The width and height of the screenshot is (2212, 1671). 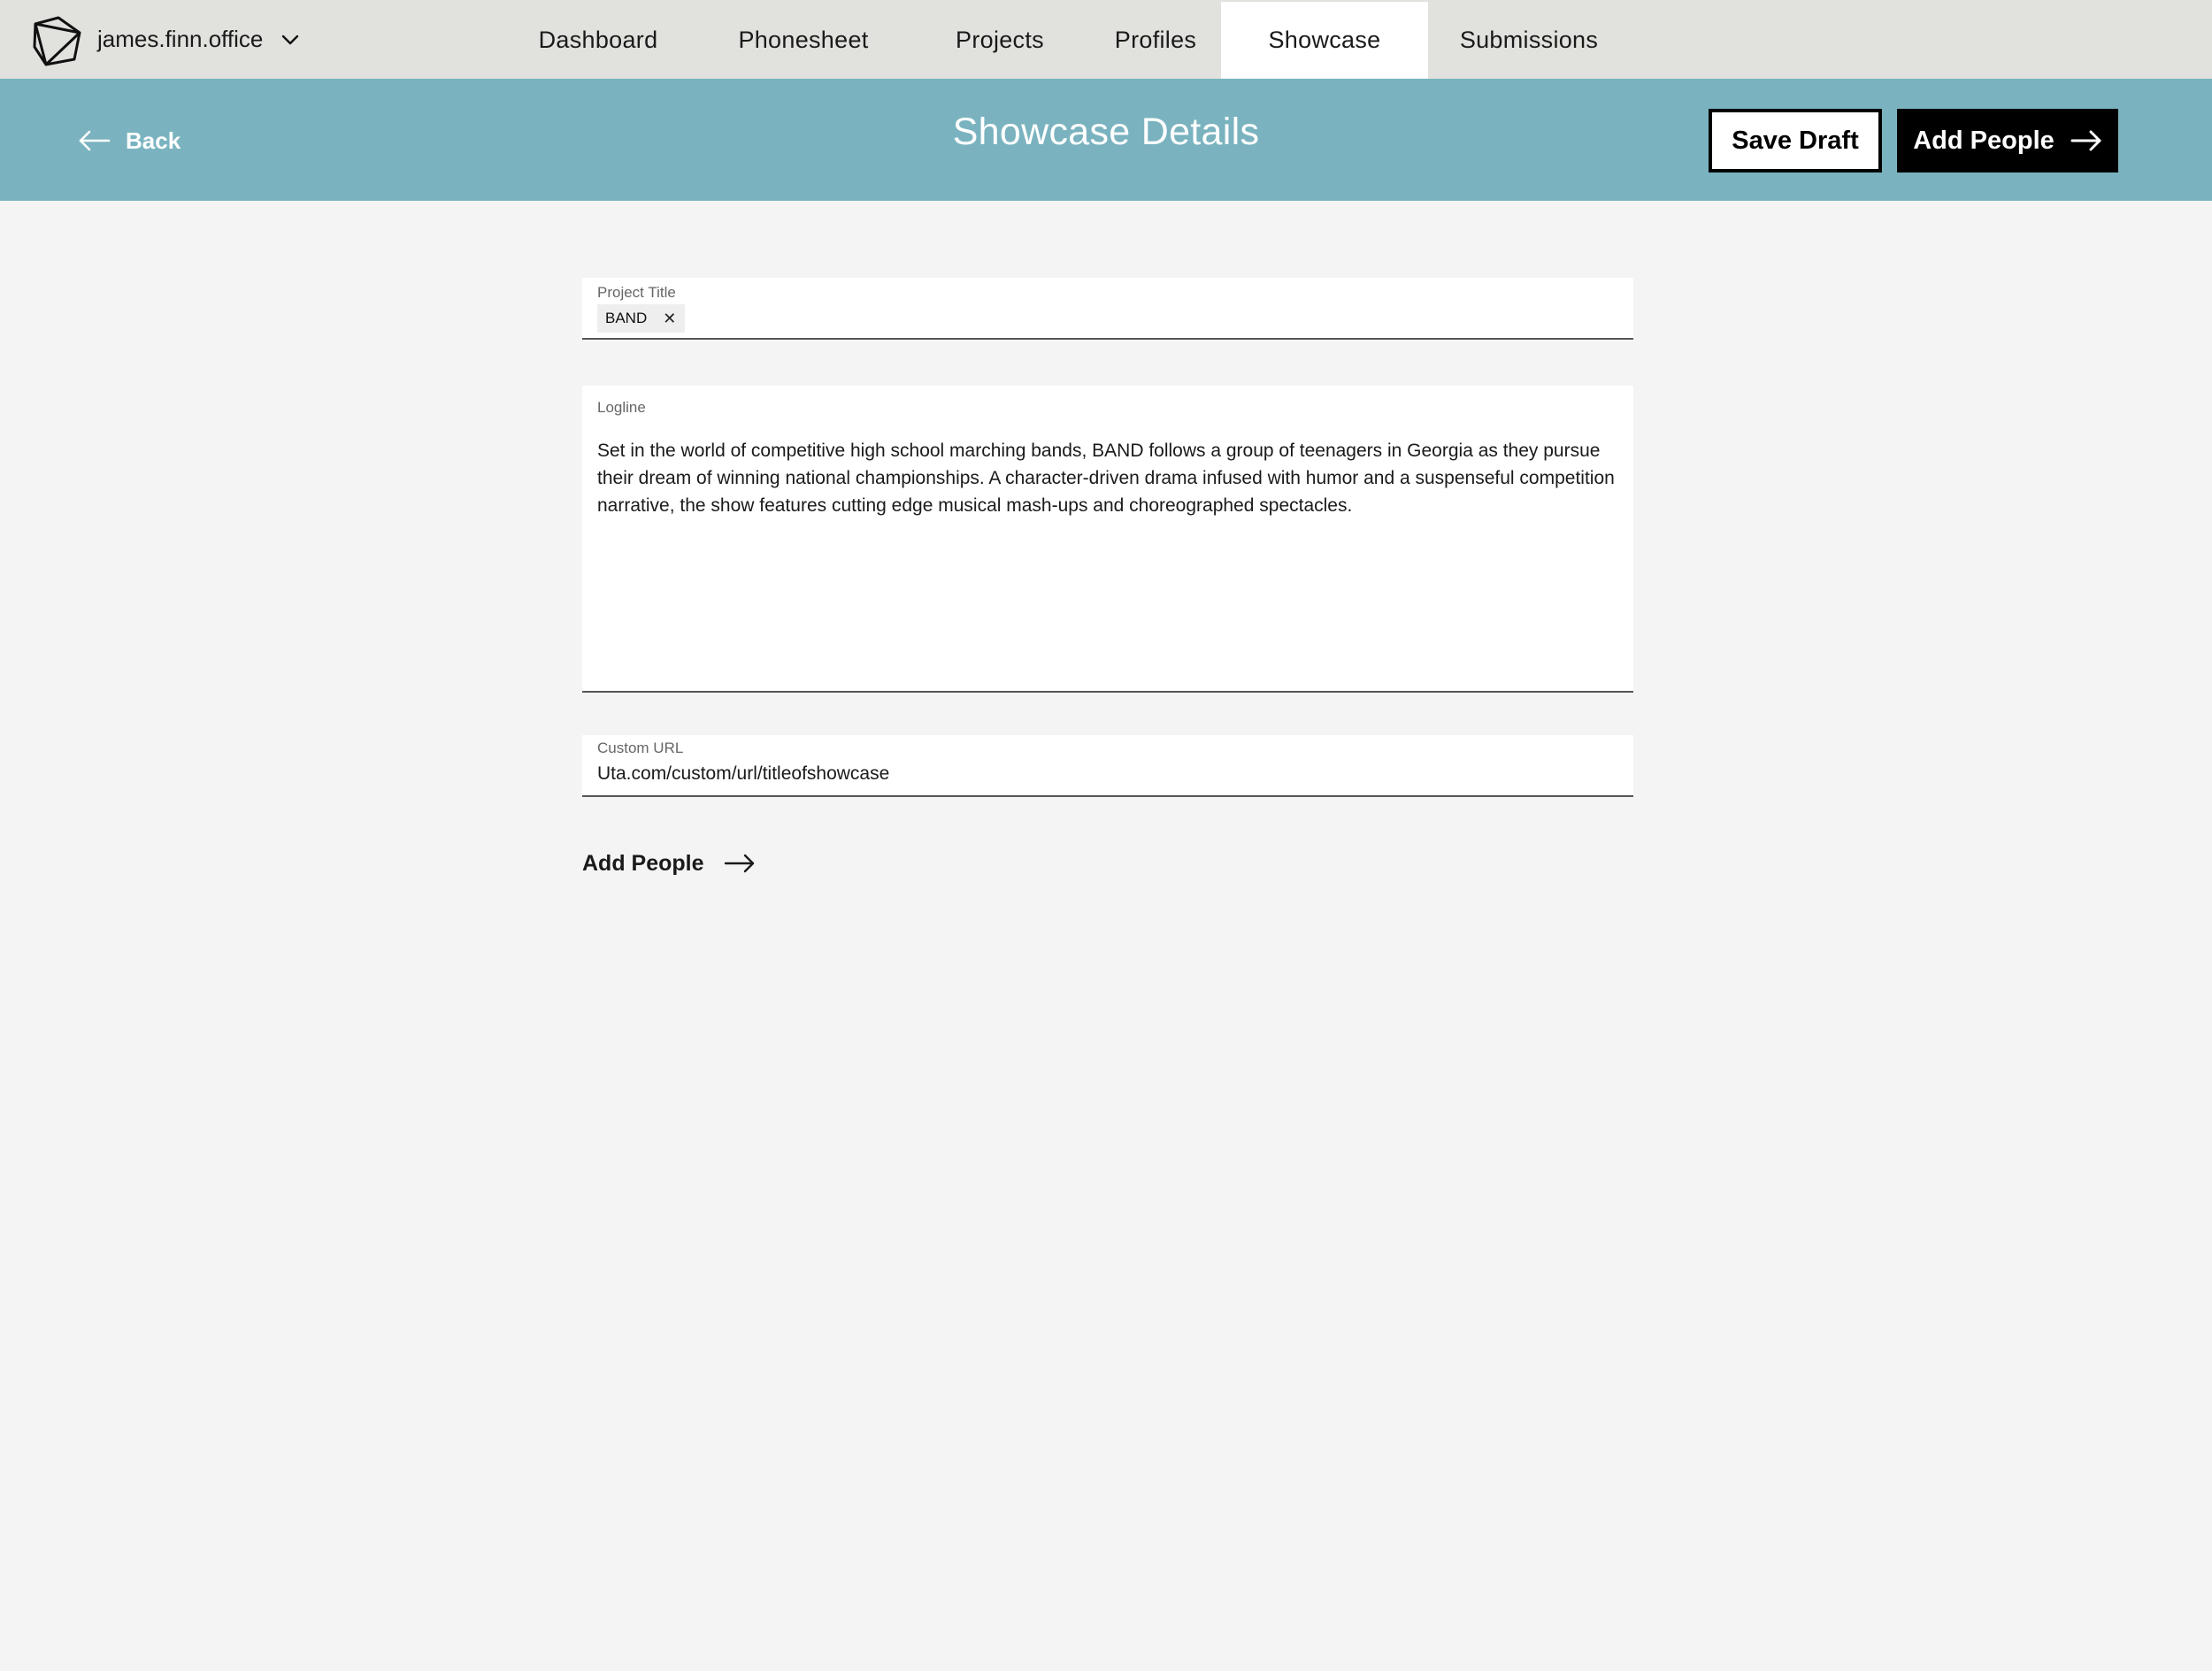 I want to click on custom-url-value: Uta.com/custom/url/titleofshowcase, so click(x=743, y=774).